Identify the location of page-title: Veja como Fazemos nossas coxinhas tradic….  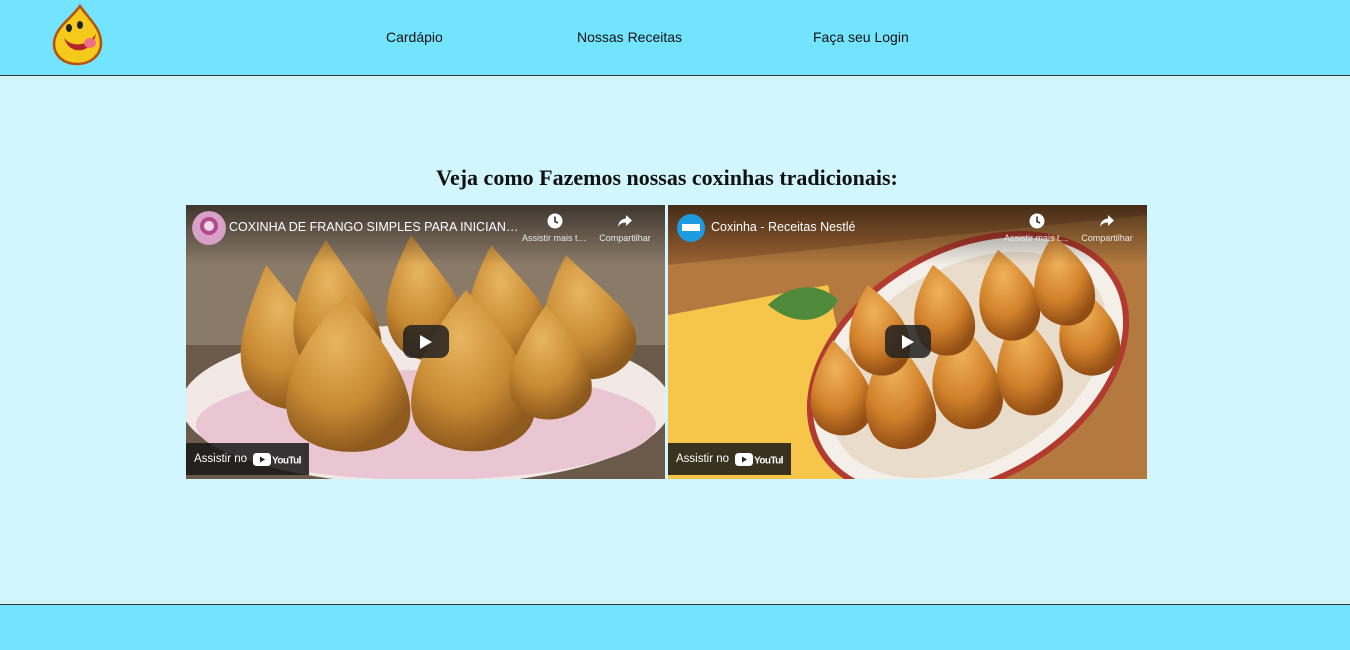
(667, 177).